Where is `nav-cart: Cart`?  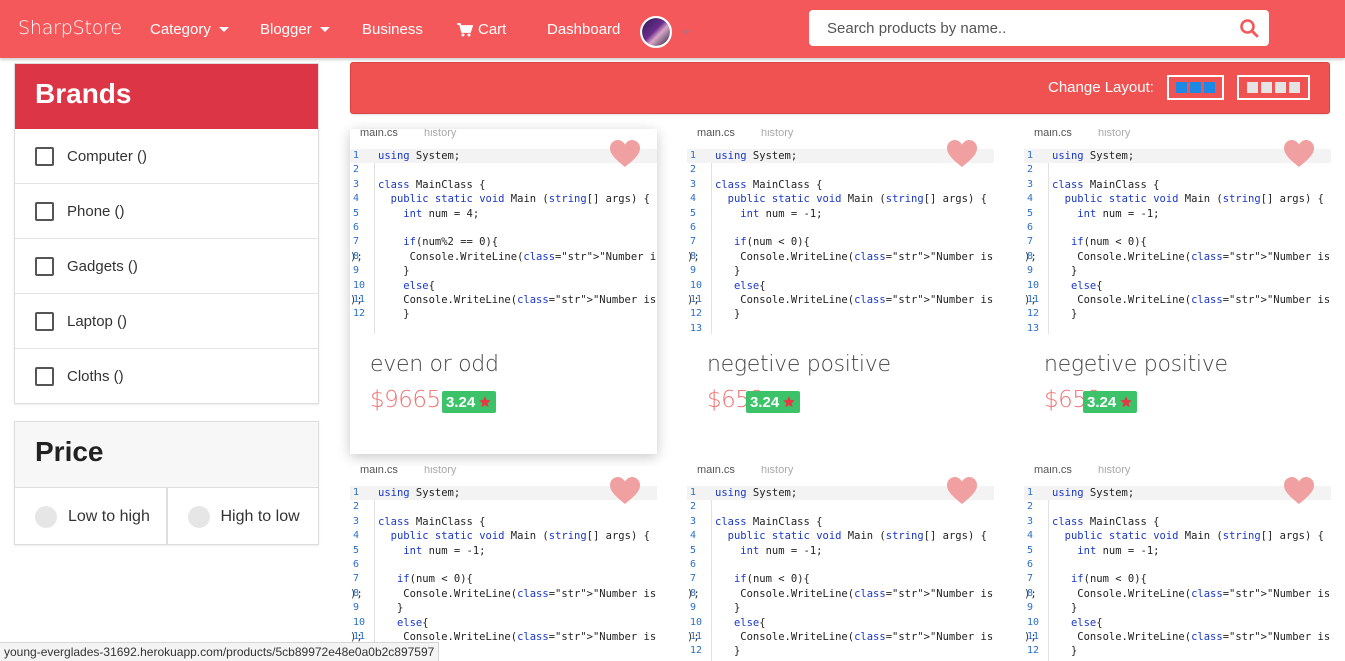 nav-cart: Cart is located at coordinates (481, 29).